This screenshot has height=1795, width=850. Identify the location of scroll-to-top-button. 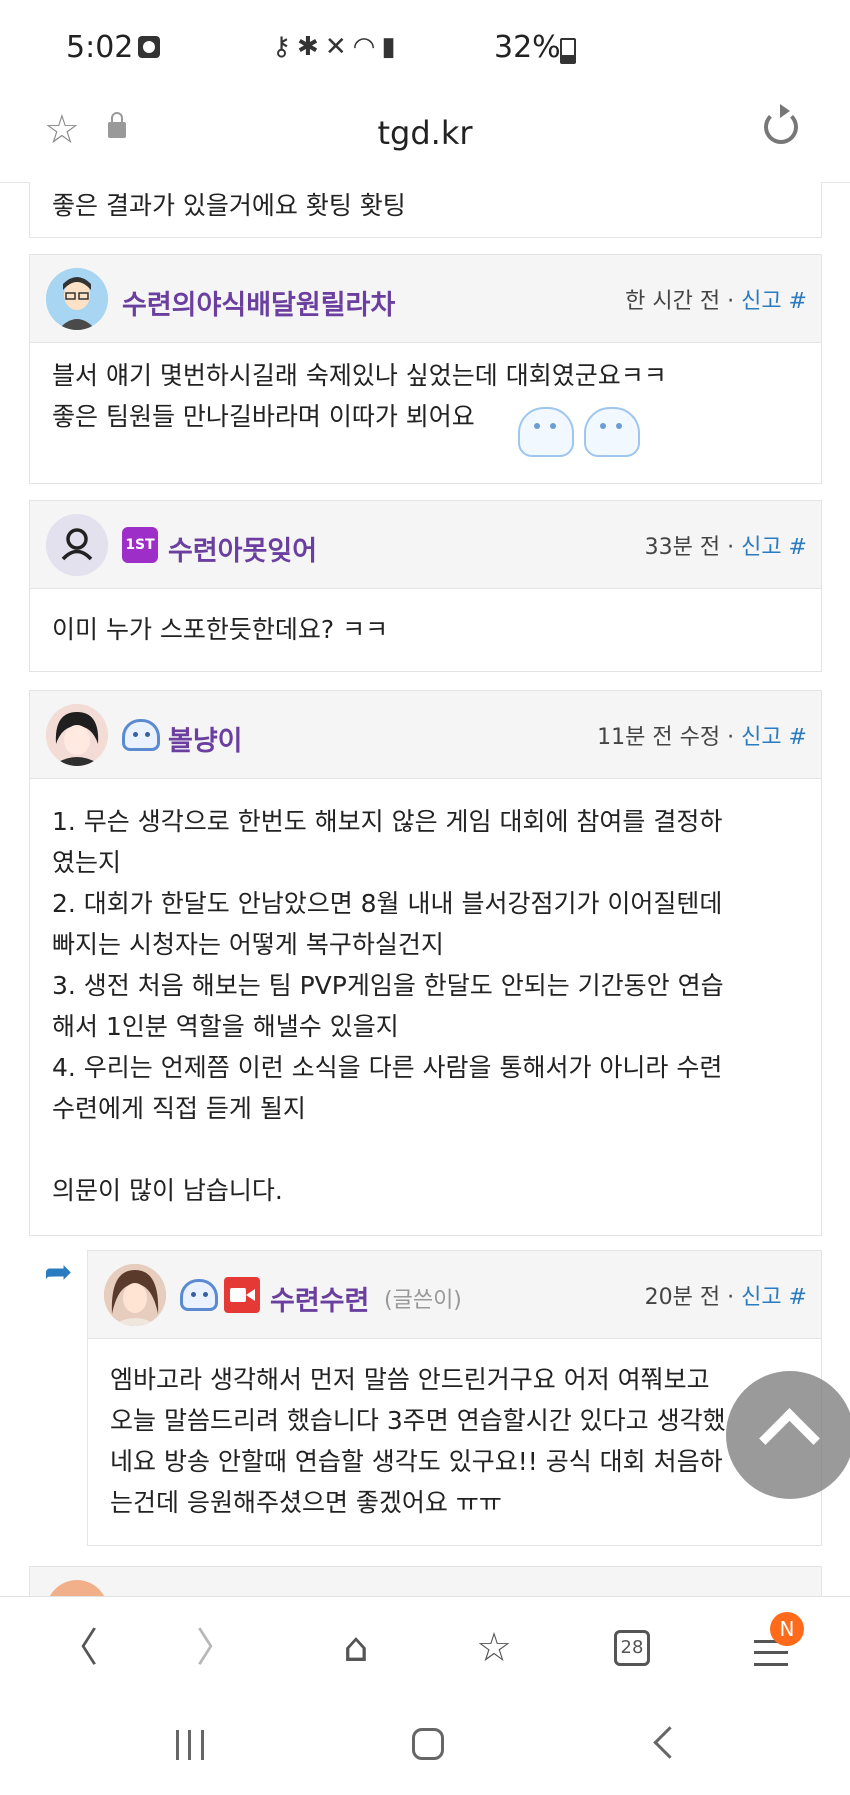
(788, 1435).